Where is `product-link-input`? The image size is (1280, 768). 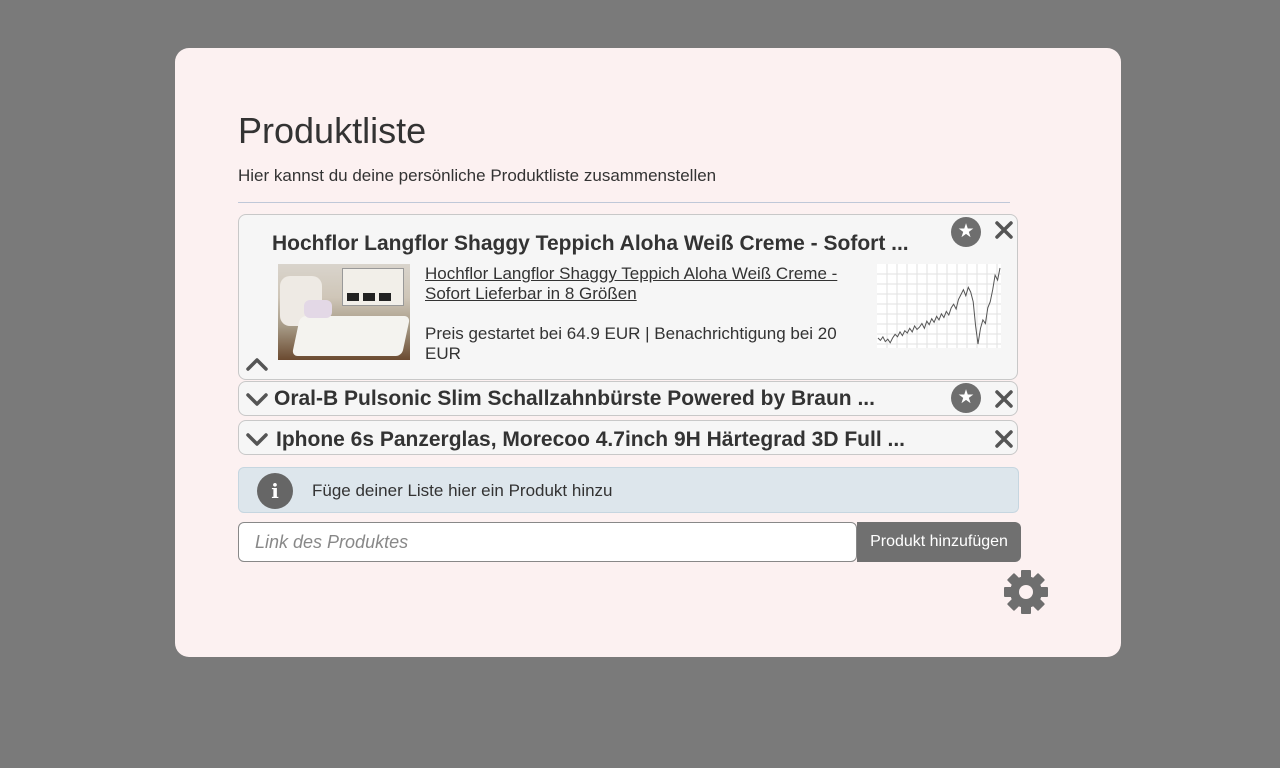
product-link-input is located at coordinates (547, 542).